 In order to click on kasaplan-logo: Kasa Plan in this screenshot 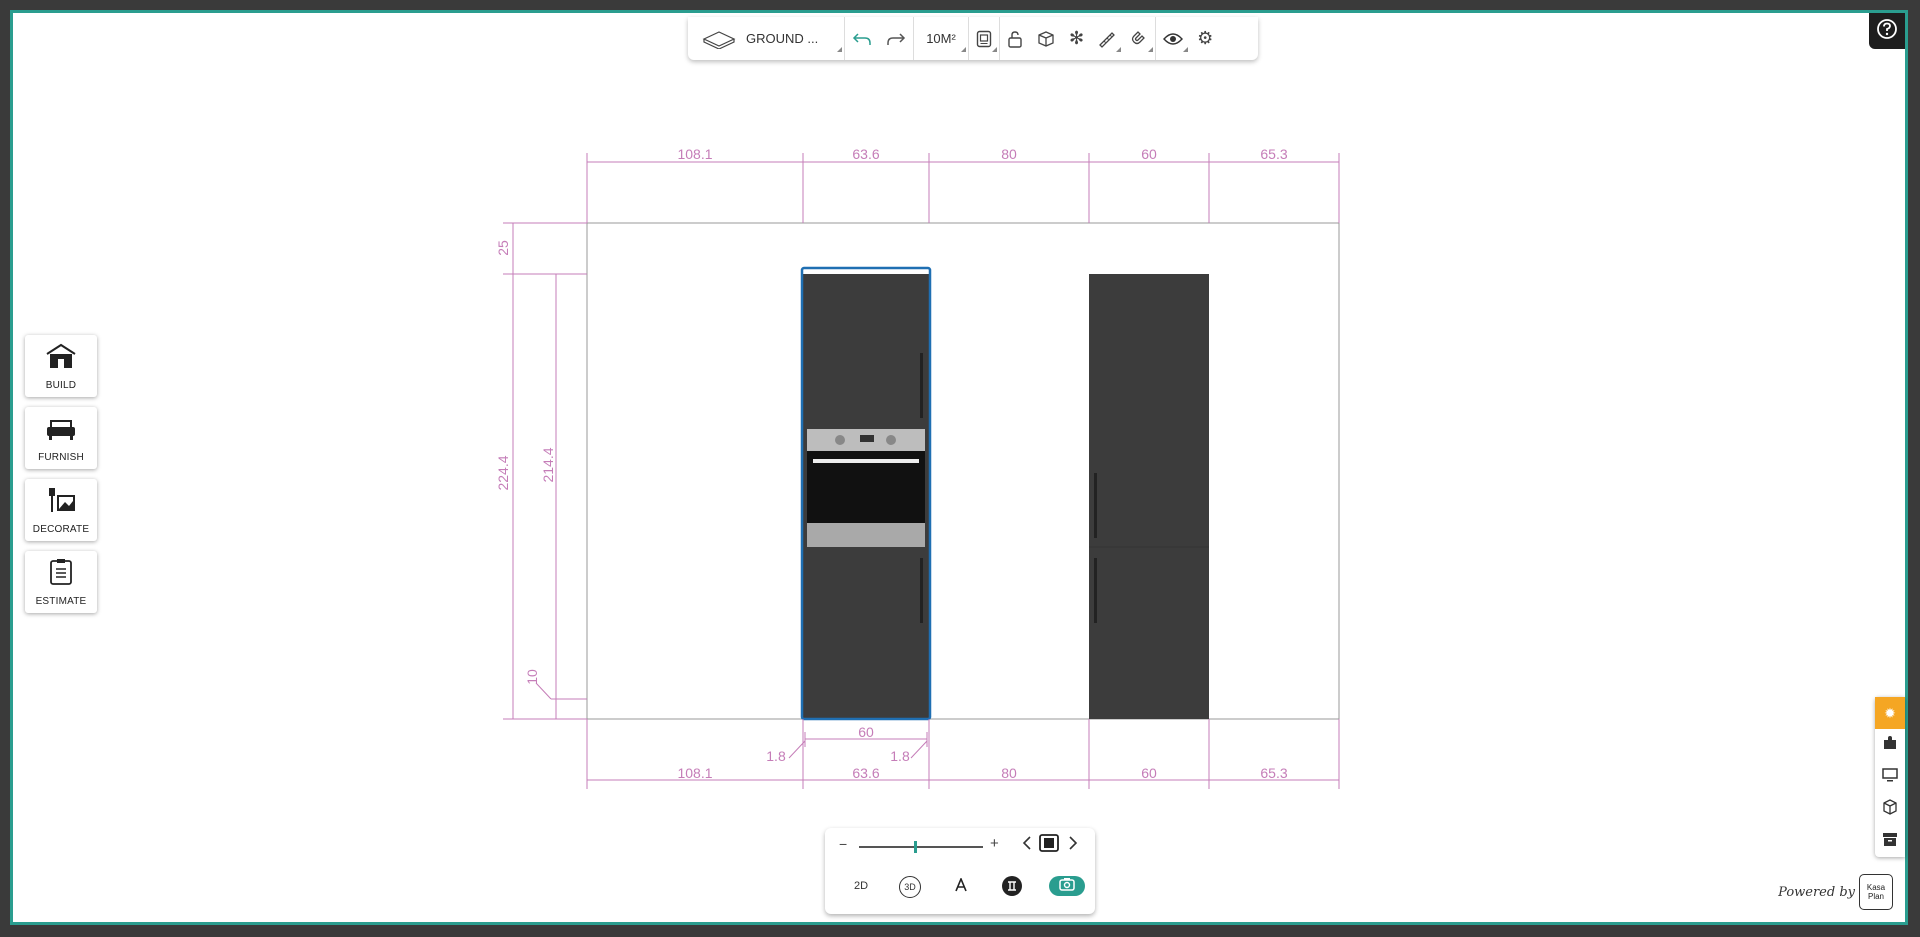, I will do `click(1876, 892)`.